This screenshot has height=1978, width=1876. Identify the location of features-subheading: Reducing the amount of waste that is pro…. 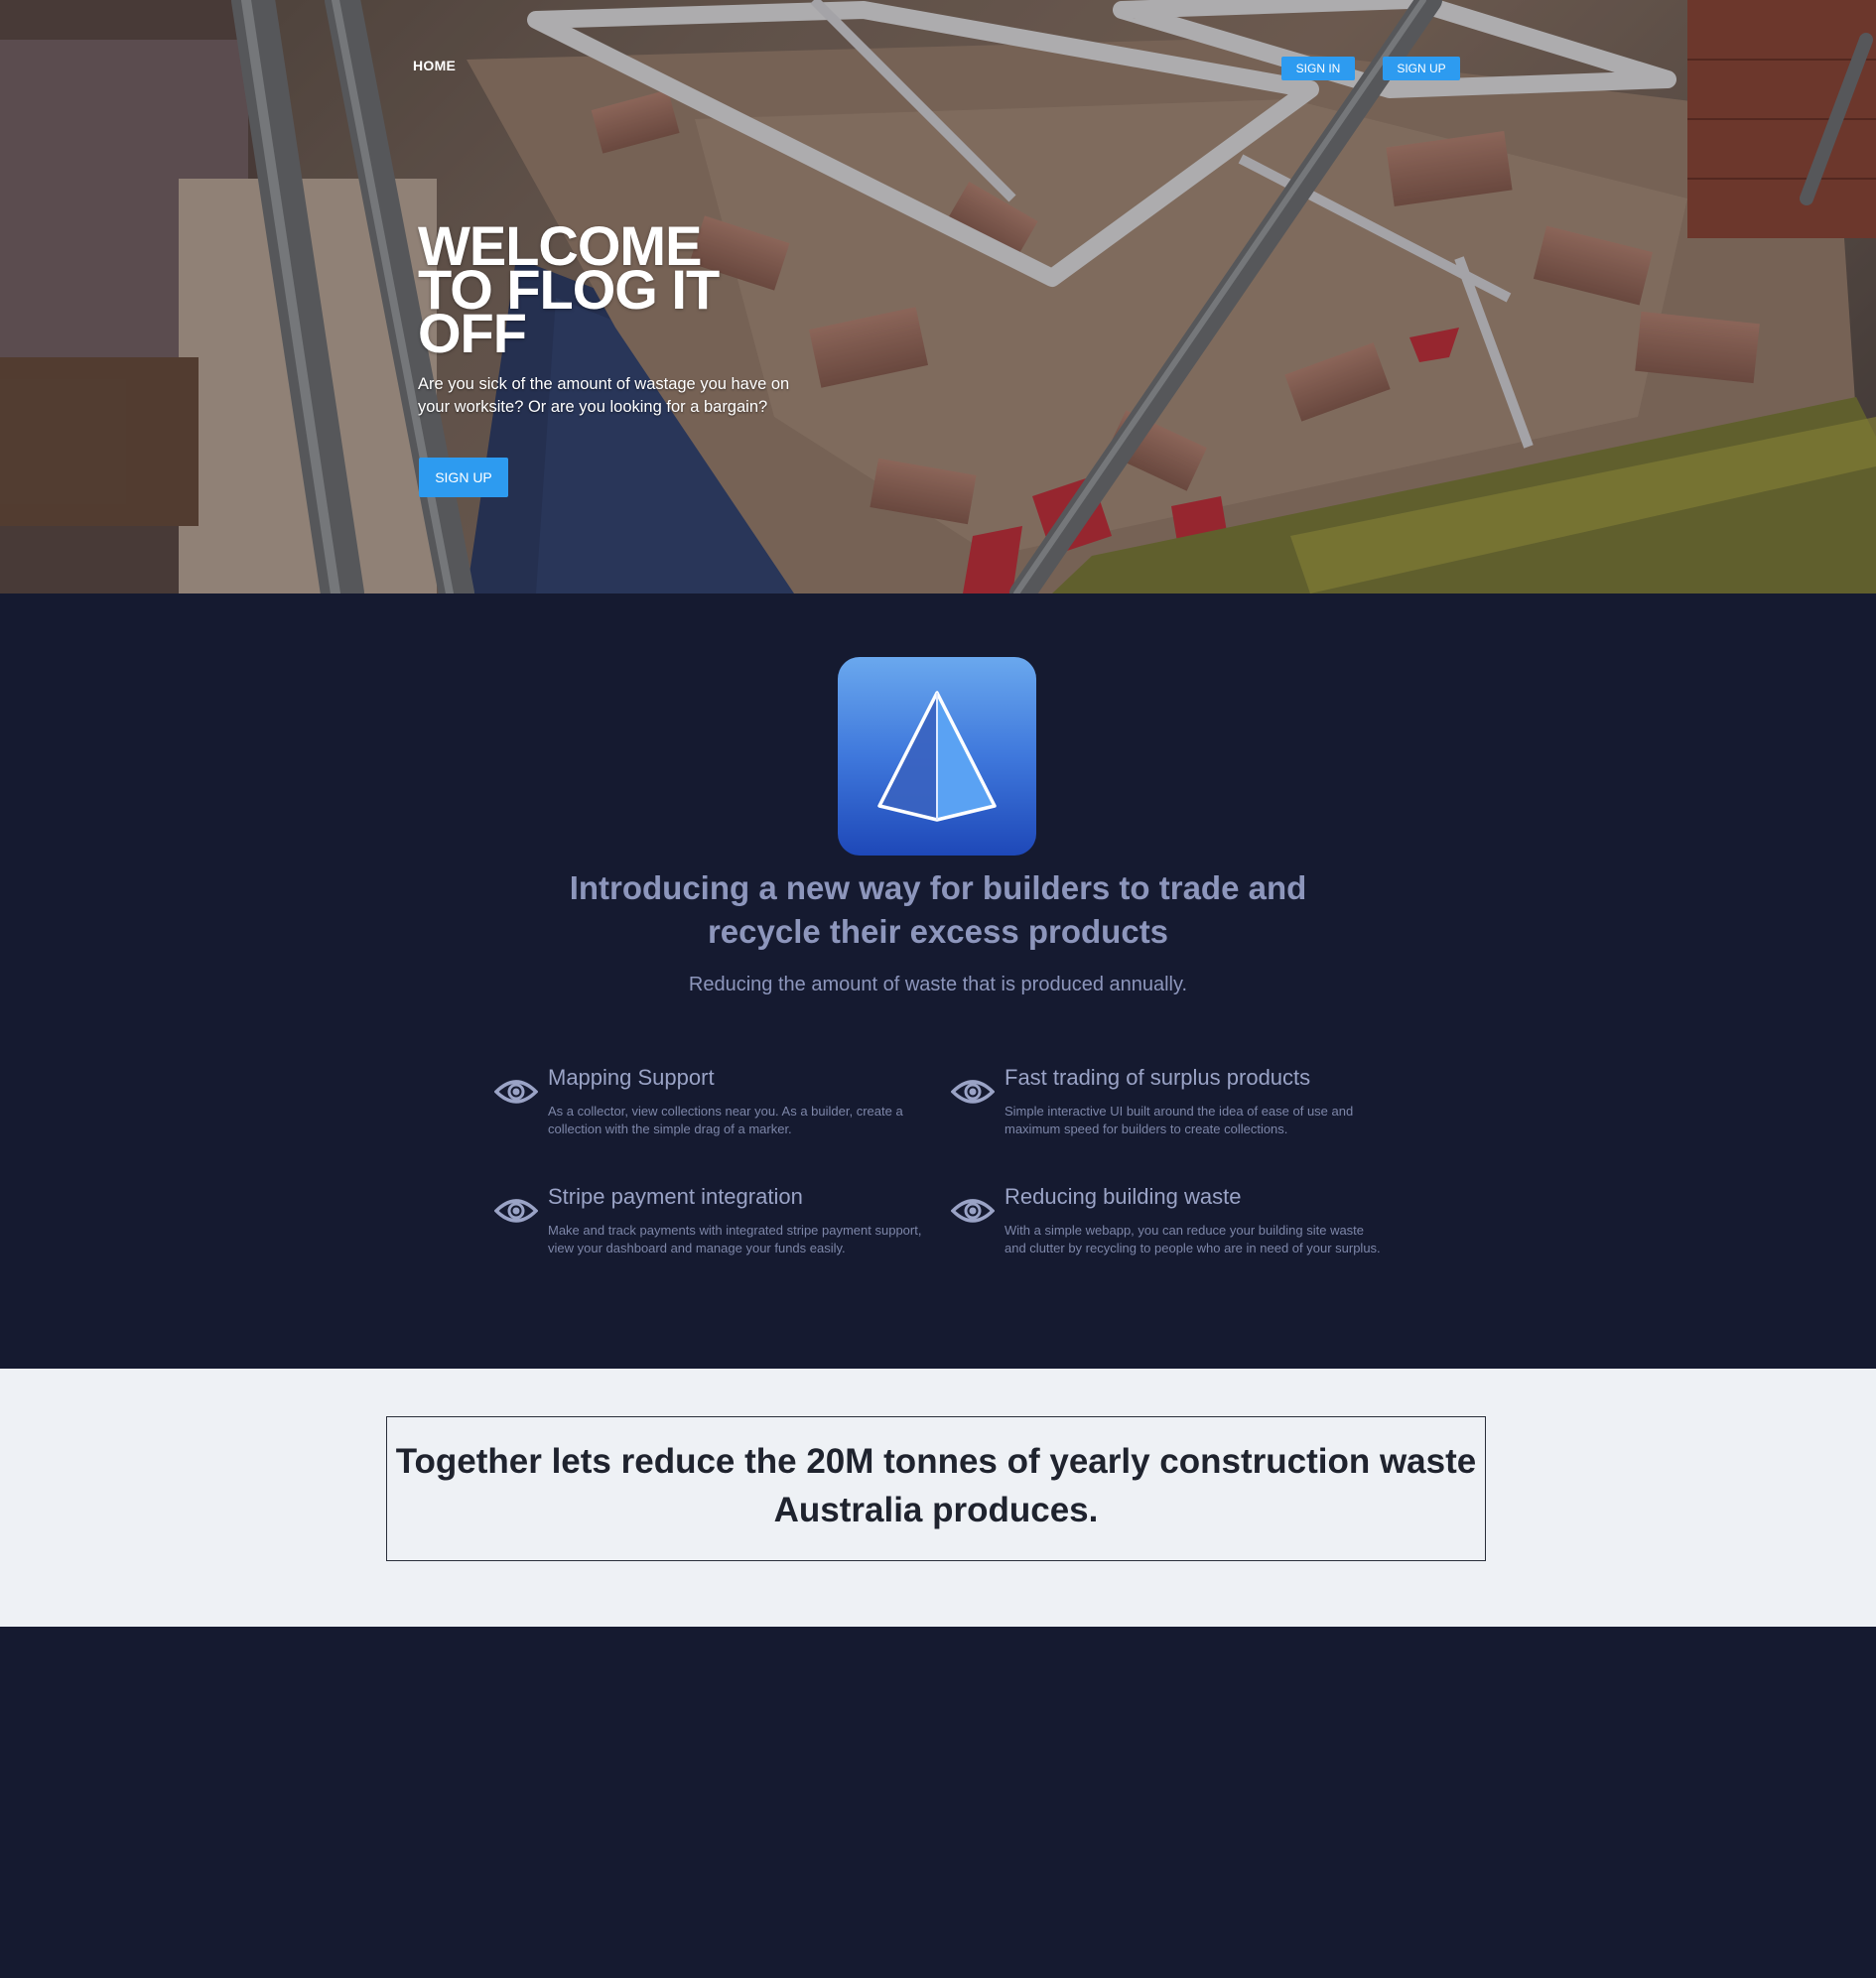
(938, 984).